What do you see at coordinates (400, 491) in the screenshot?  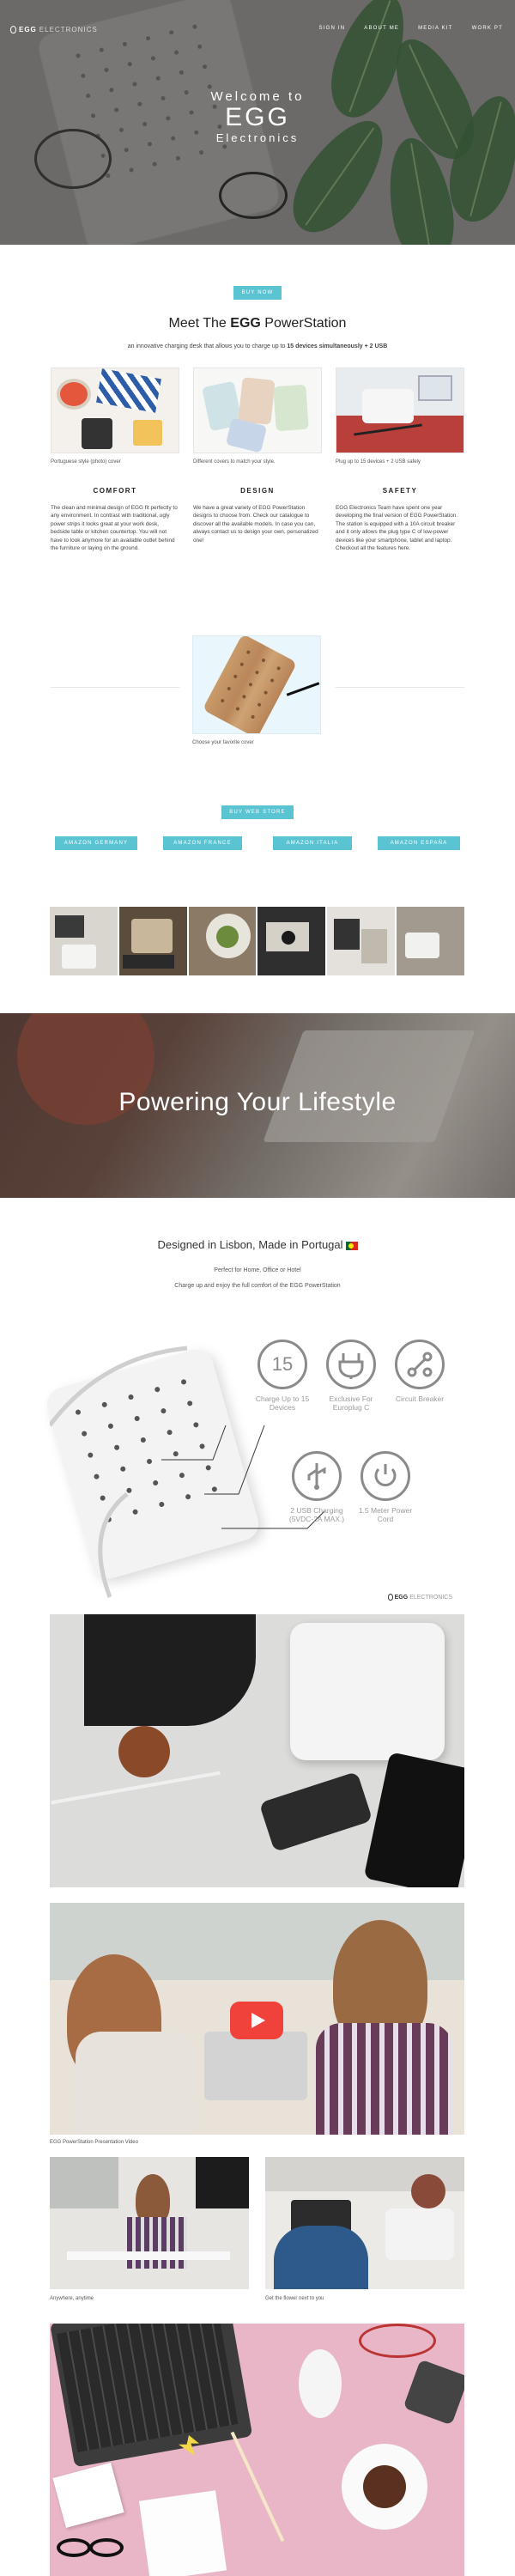 I see `safety-heading: SAFETY` at bounding box center [400, 491].